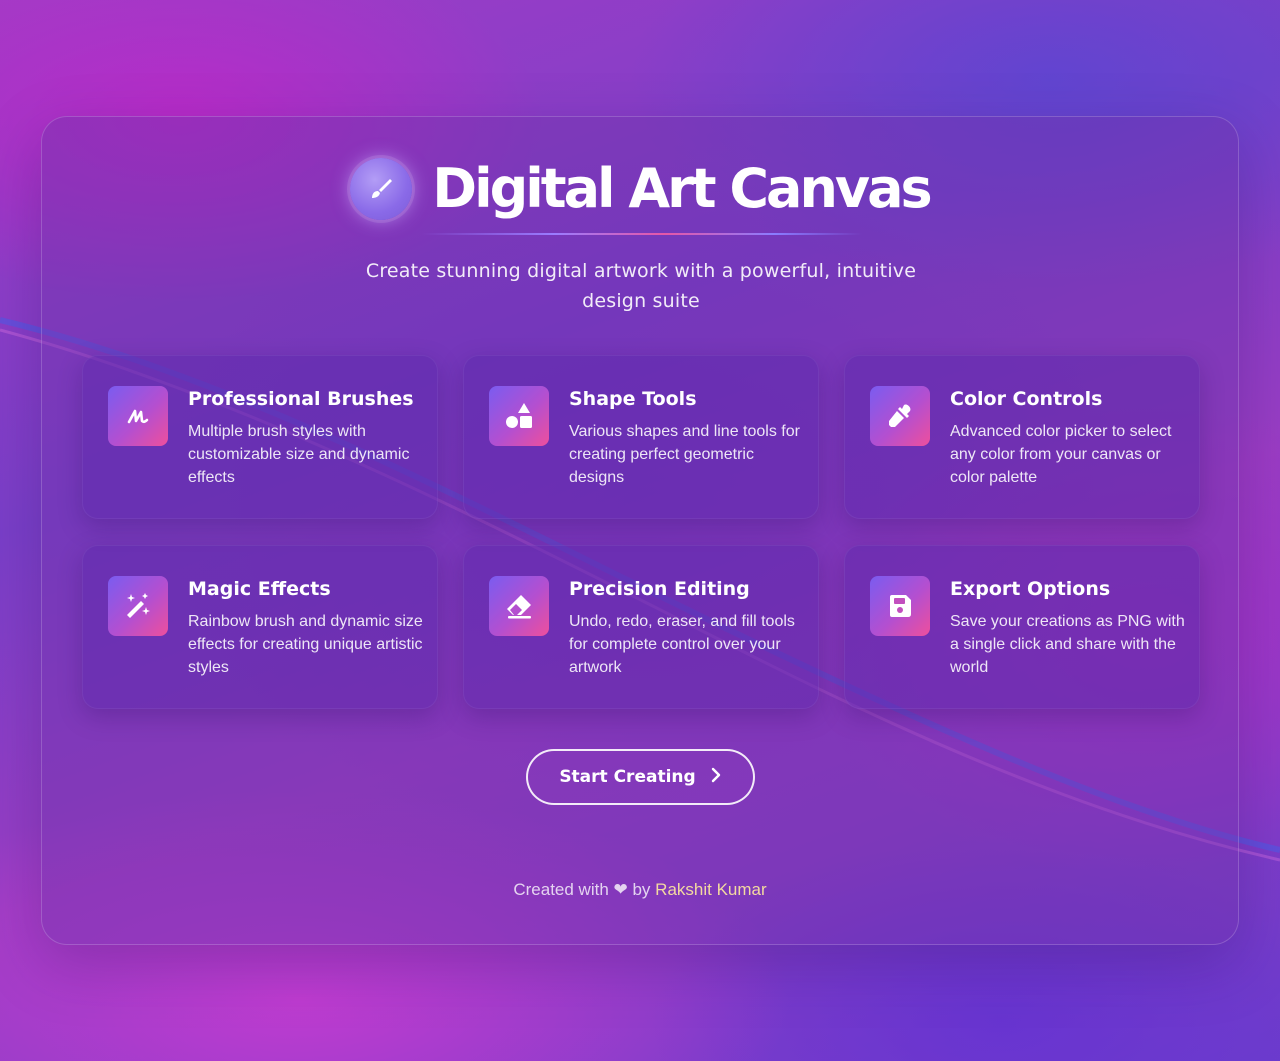  What do you see at coordinates (519, 416) in the screenshot?
I see `shapes-icon` at bounding box center [519, 416].